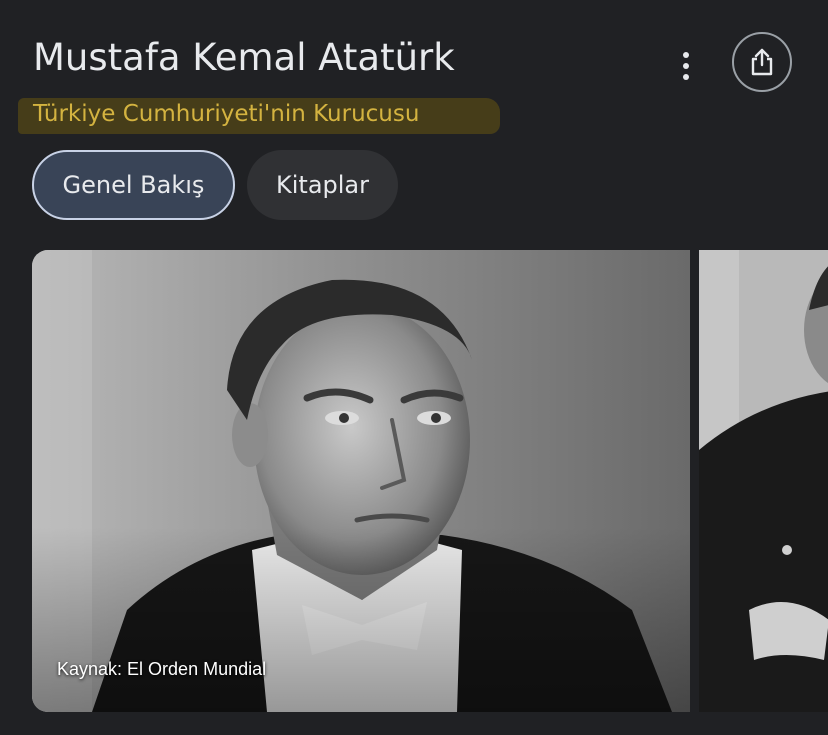 The height and width of the screenshot is (735, 828). I want to click on tab-label: Genel Bakış, so click(133, 185).